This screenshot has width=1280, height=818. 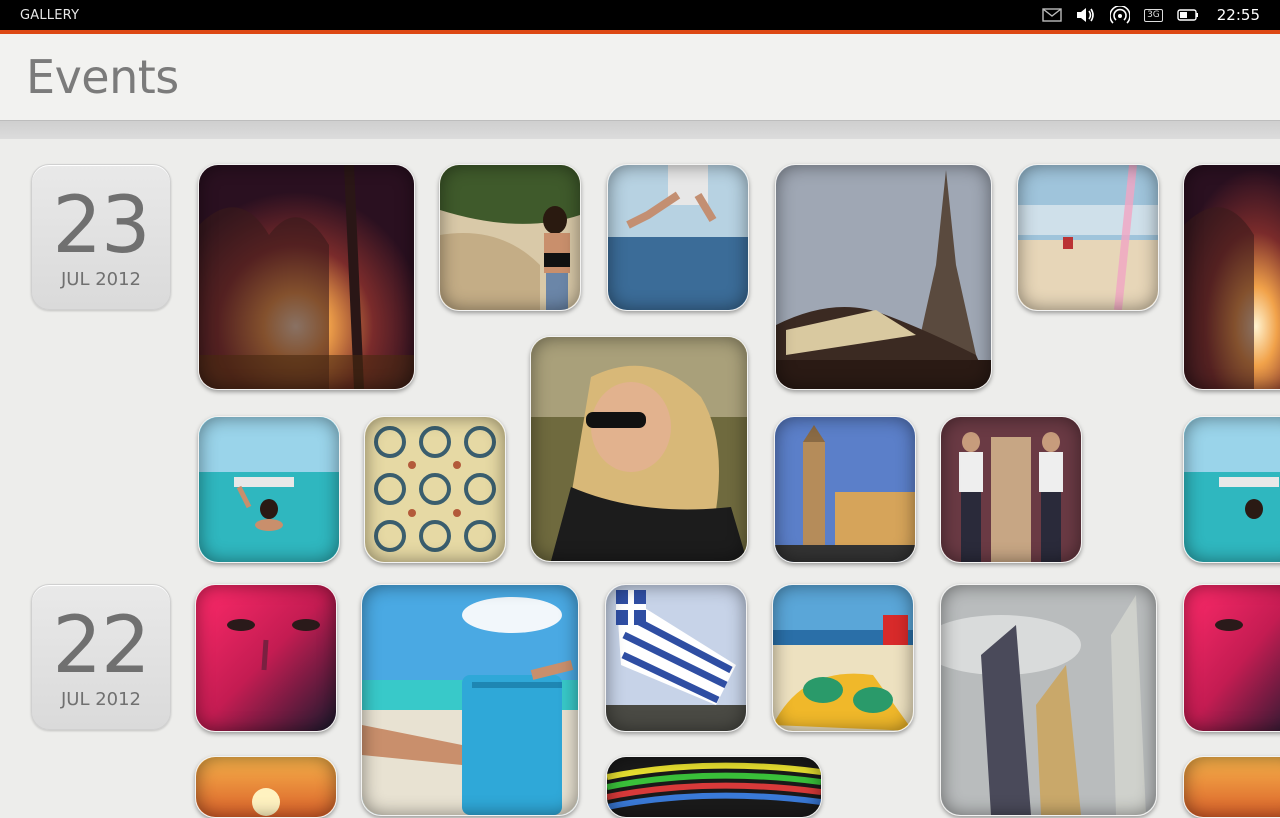 I want to click on event-date-tile: 22 JUL 2012, so click(x=101, y=657).